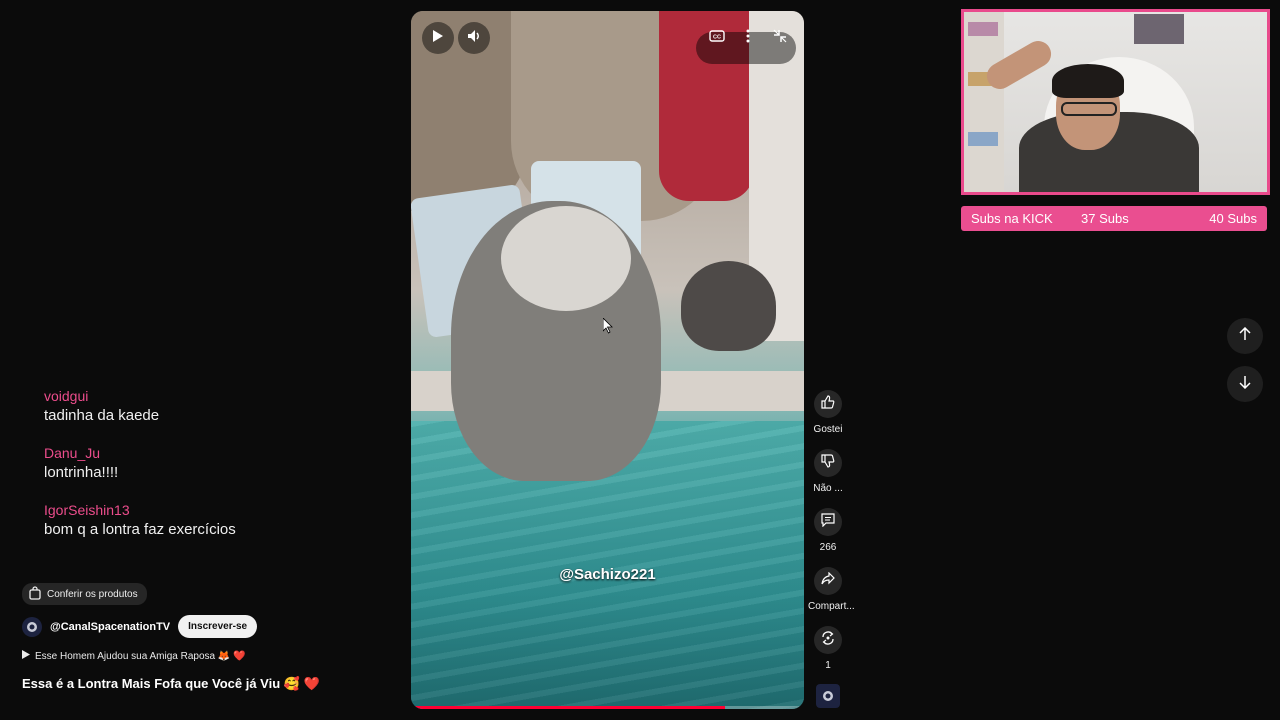 The height and width of the screenshot is (720, 1280). What do you see at coordinates (66, 396) in the screenshot?
I see `chat-username: voidgui` at bounding box center [66, 396].